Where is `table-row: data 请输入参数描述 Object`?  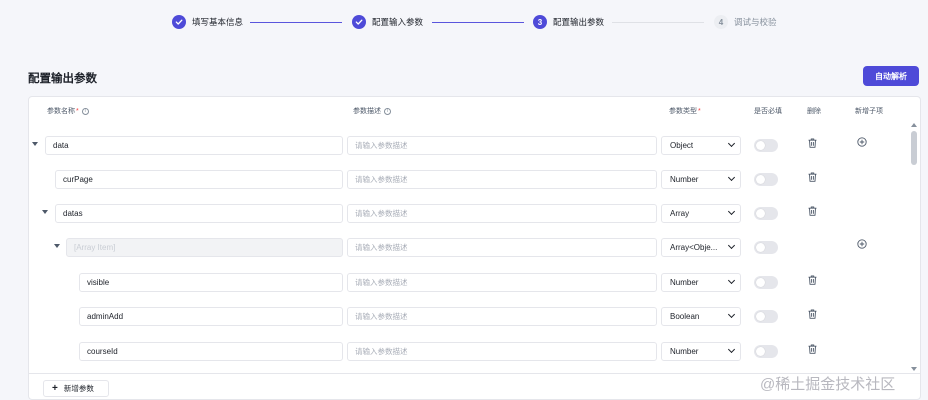
table-row: data 请输入参数描述 Object is located at coordinates (468, 146).